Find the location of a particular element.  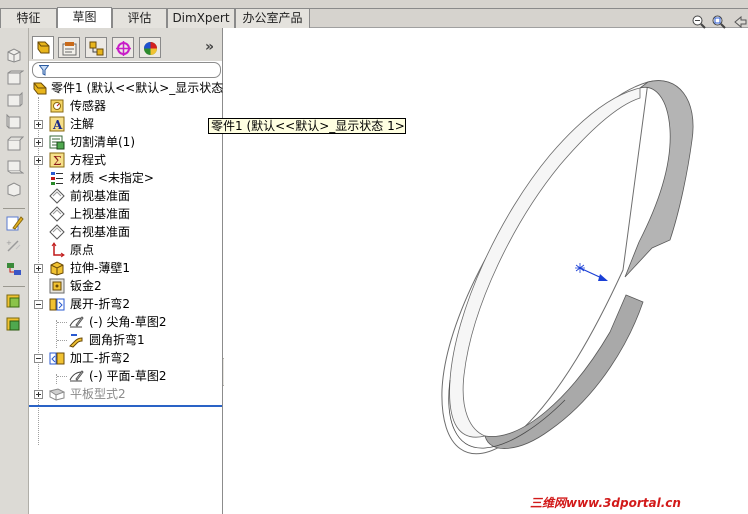

tree-node-label: 切割清单(1) is located at coordinates (102, 142).